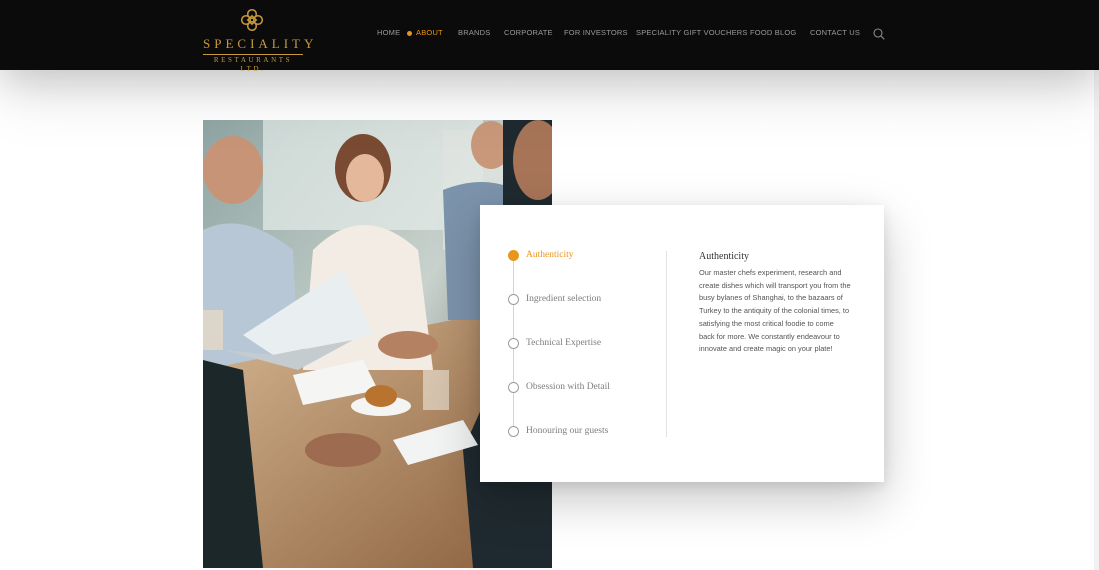 Image resolution: width=1099 pixels, height=570 pixels. I want to click on step-label: Obsession with Detail, so click(568, 387).